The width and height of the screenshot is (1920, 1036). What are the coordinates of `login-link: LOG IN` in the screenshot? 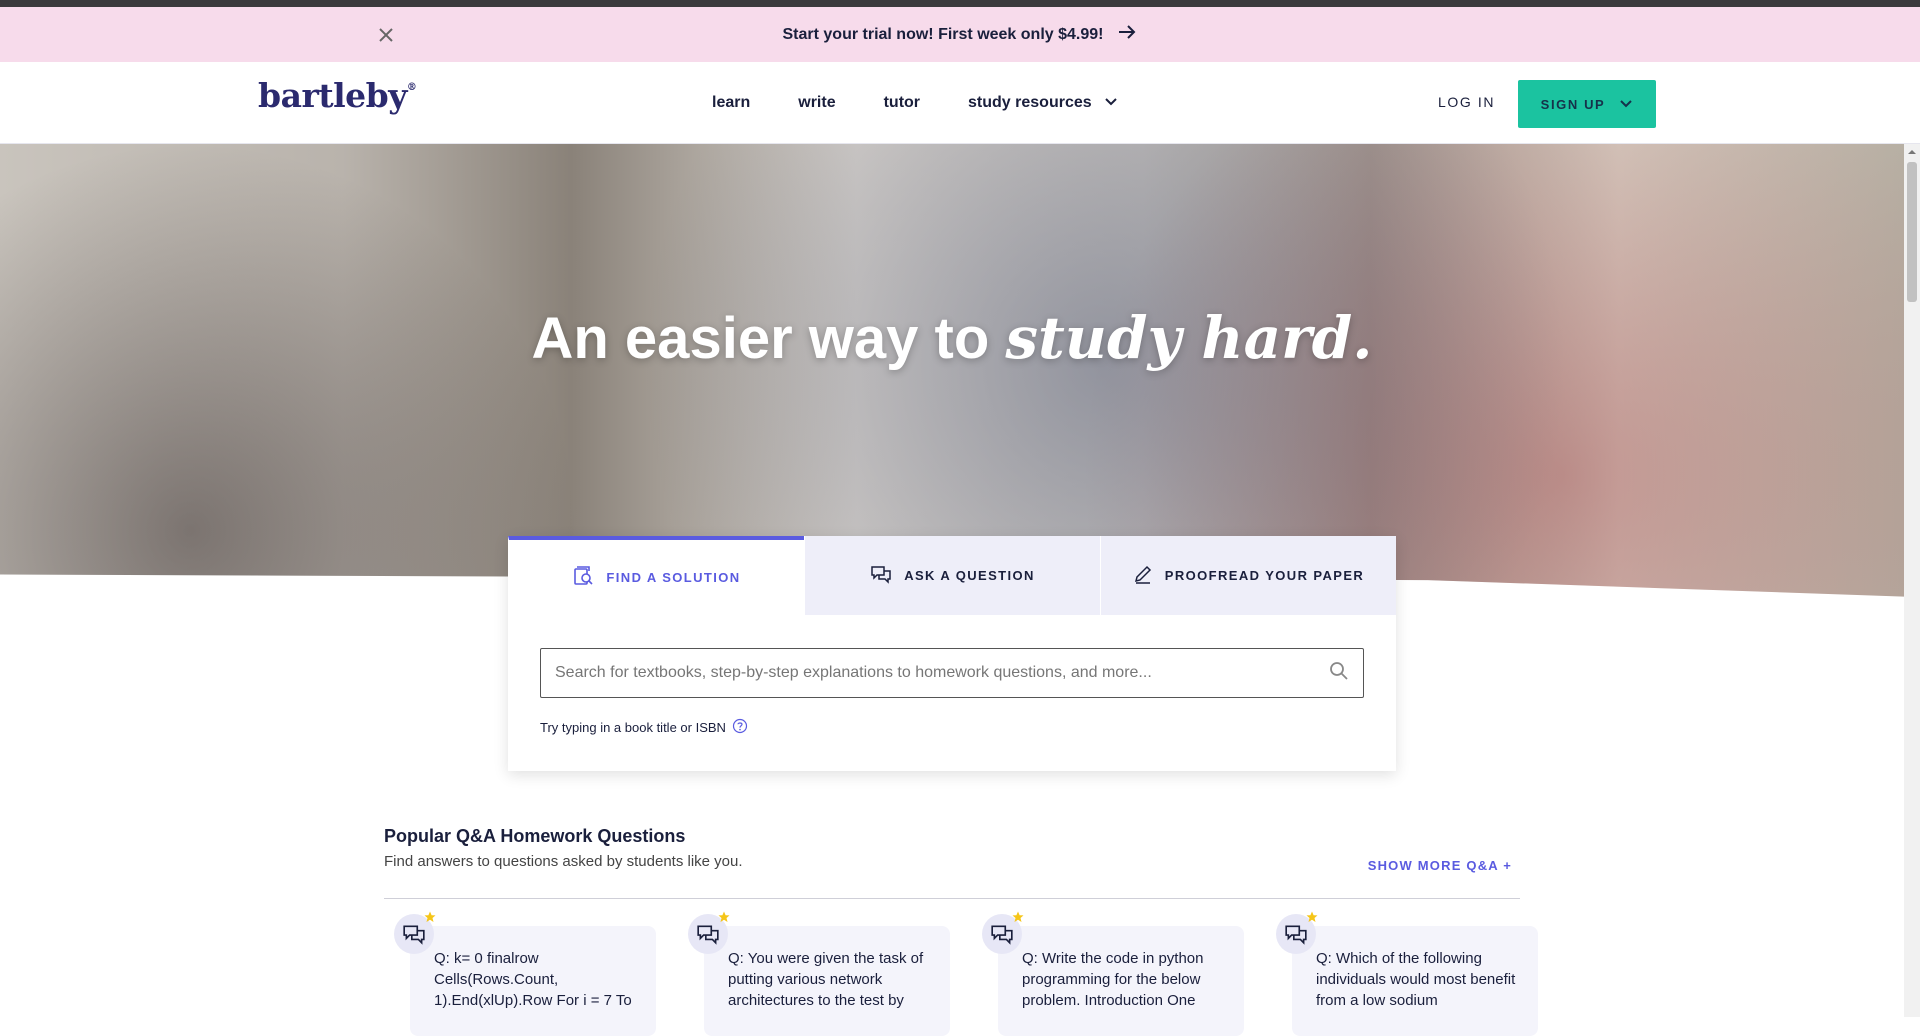 It's located at (1466, 102).